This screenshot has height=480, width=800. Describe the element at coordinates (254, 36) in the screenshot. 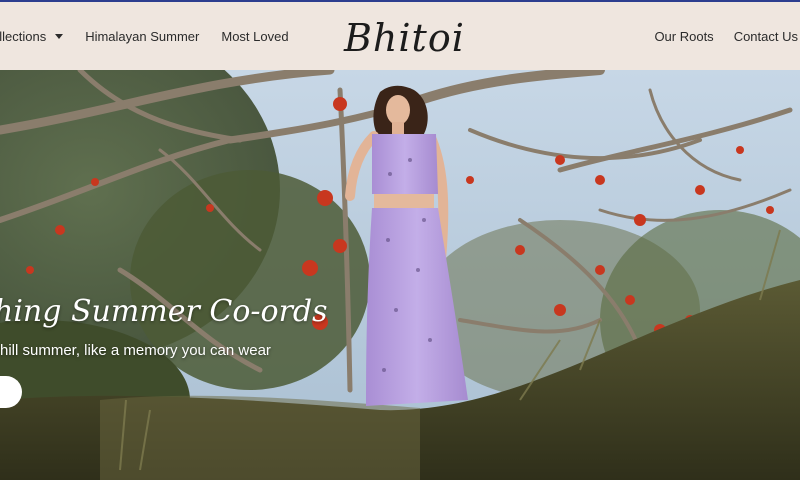

I see `nav-most-loved: Most Loved` at that location.